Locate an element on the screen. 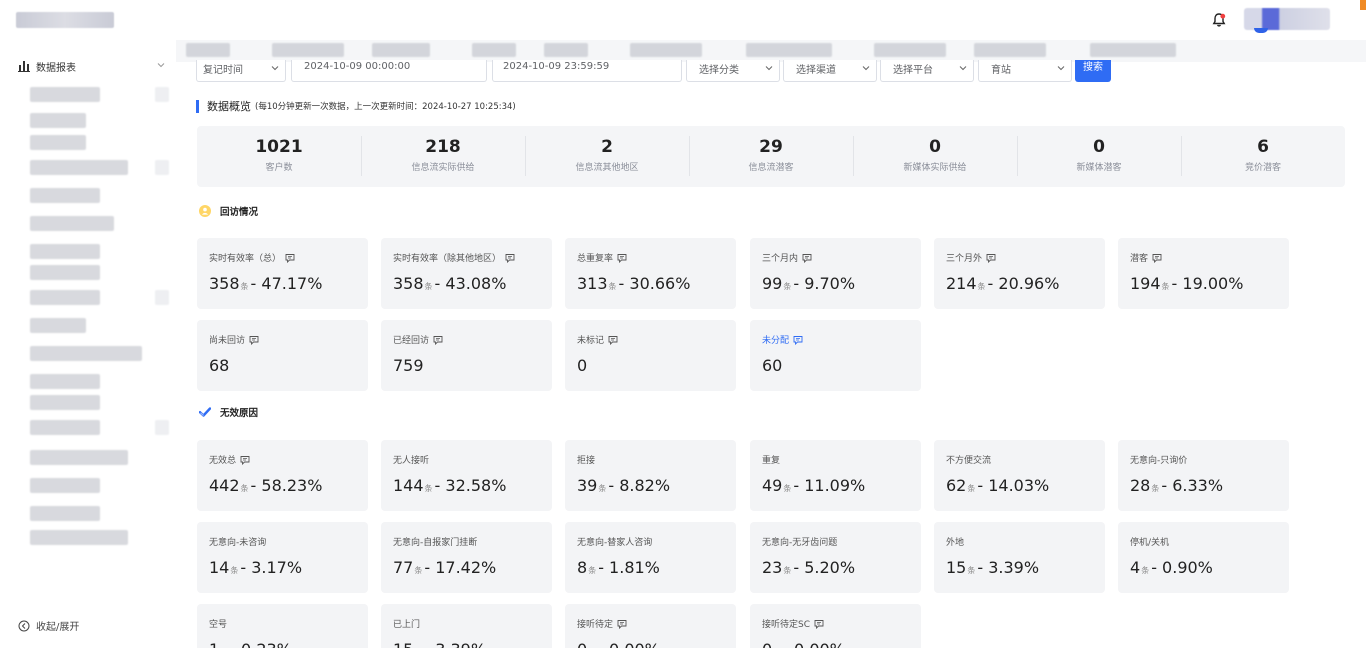 The width and height of the screenshot is (1366, 648). metric-value: 313条 - 30.66% is located at coordinates (633, 283).